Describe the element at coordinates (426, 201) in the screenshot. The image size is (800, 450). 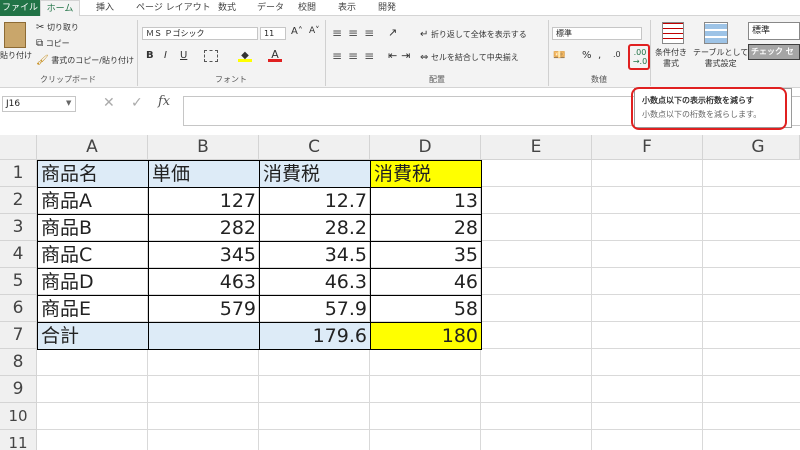
I see `cell-d2: 13` at that location.